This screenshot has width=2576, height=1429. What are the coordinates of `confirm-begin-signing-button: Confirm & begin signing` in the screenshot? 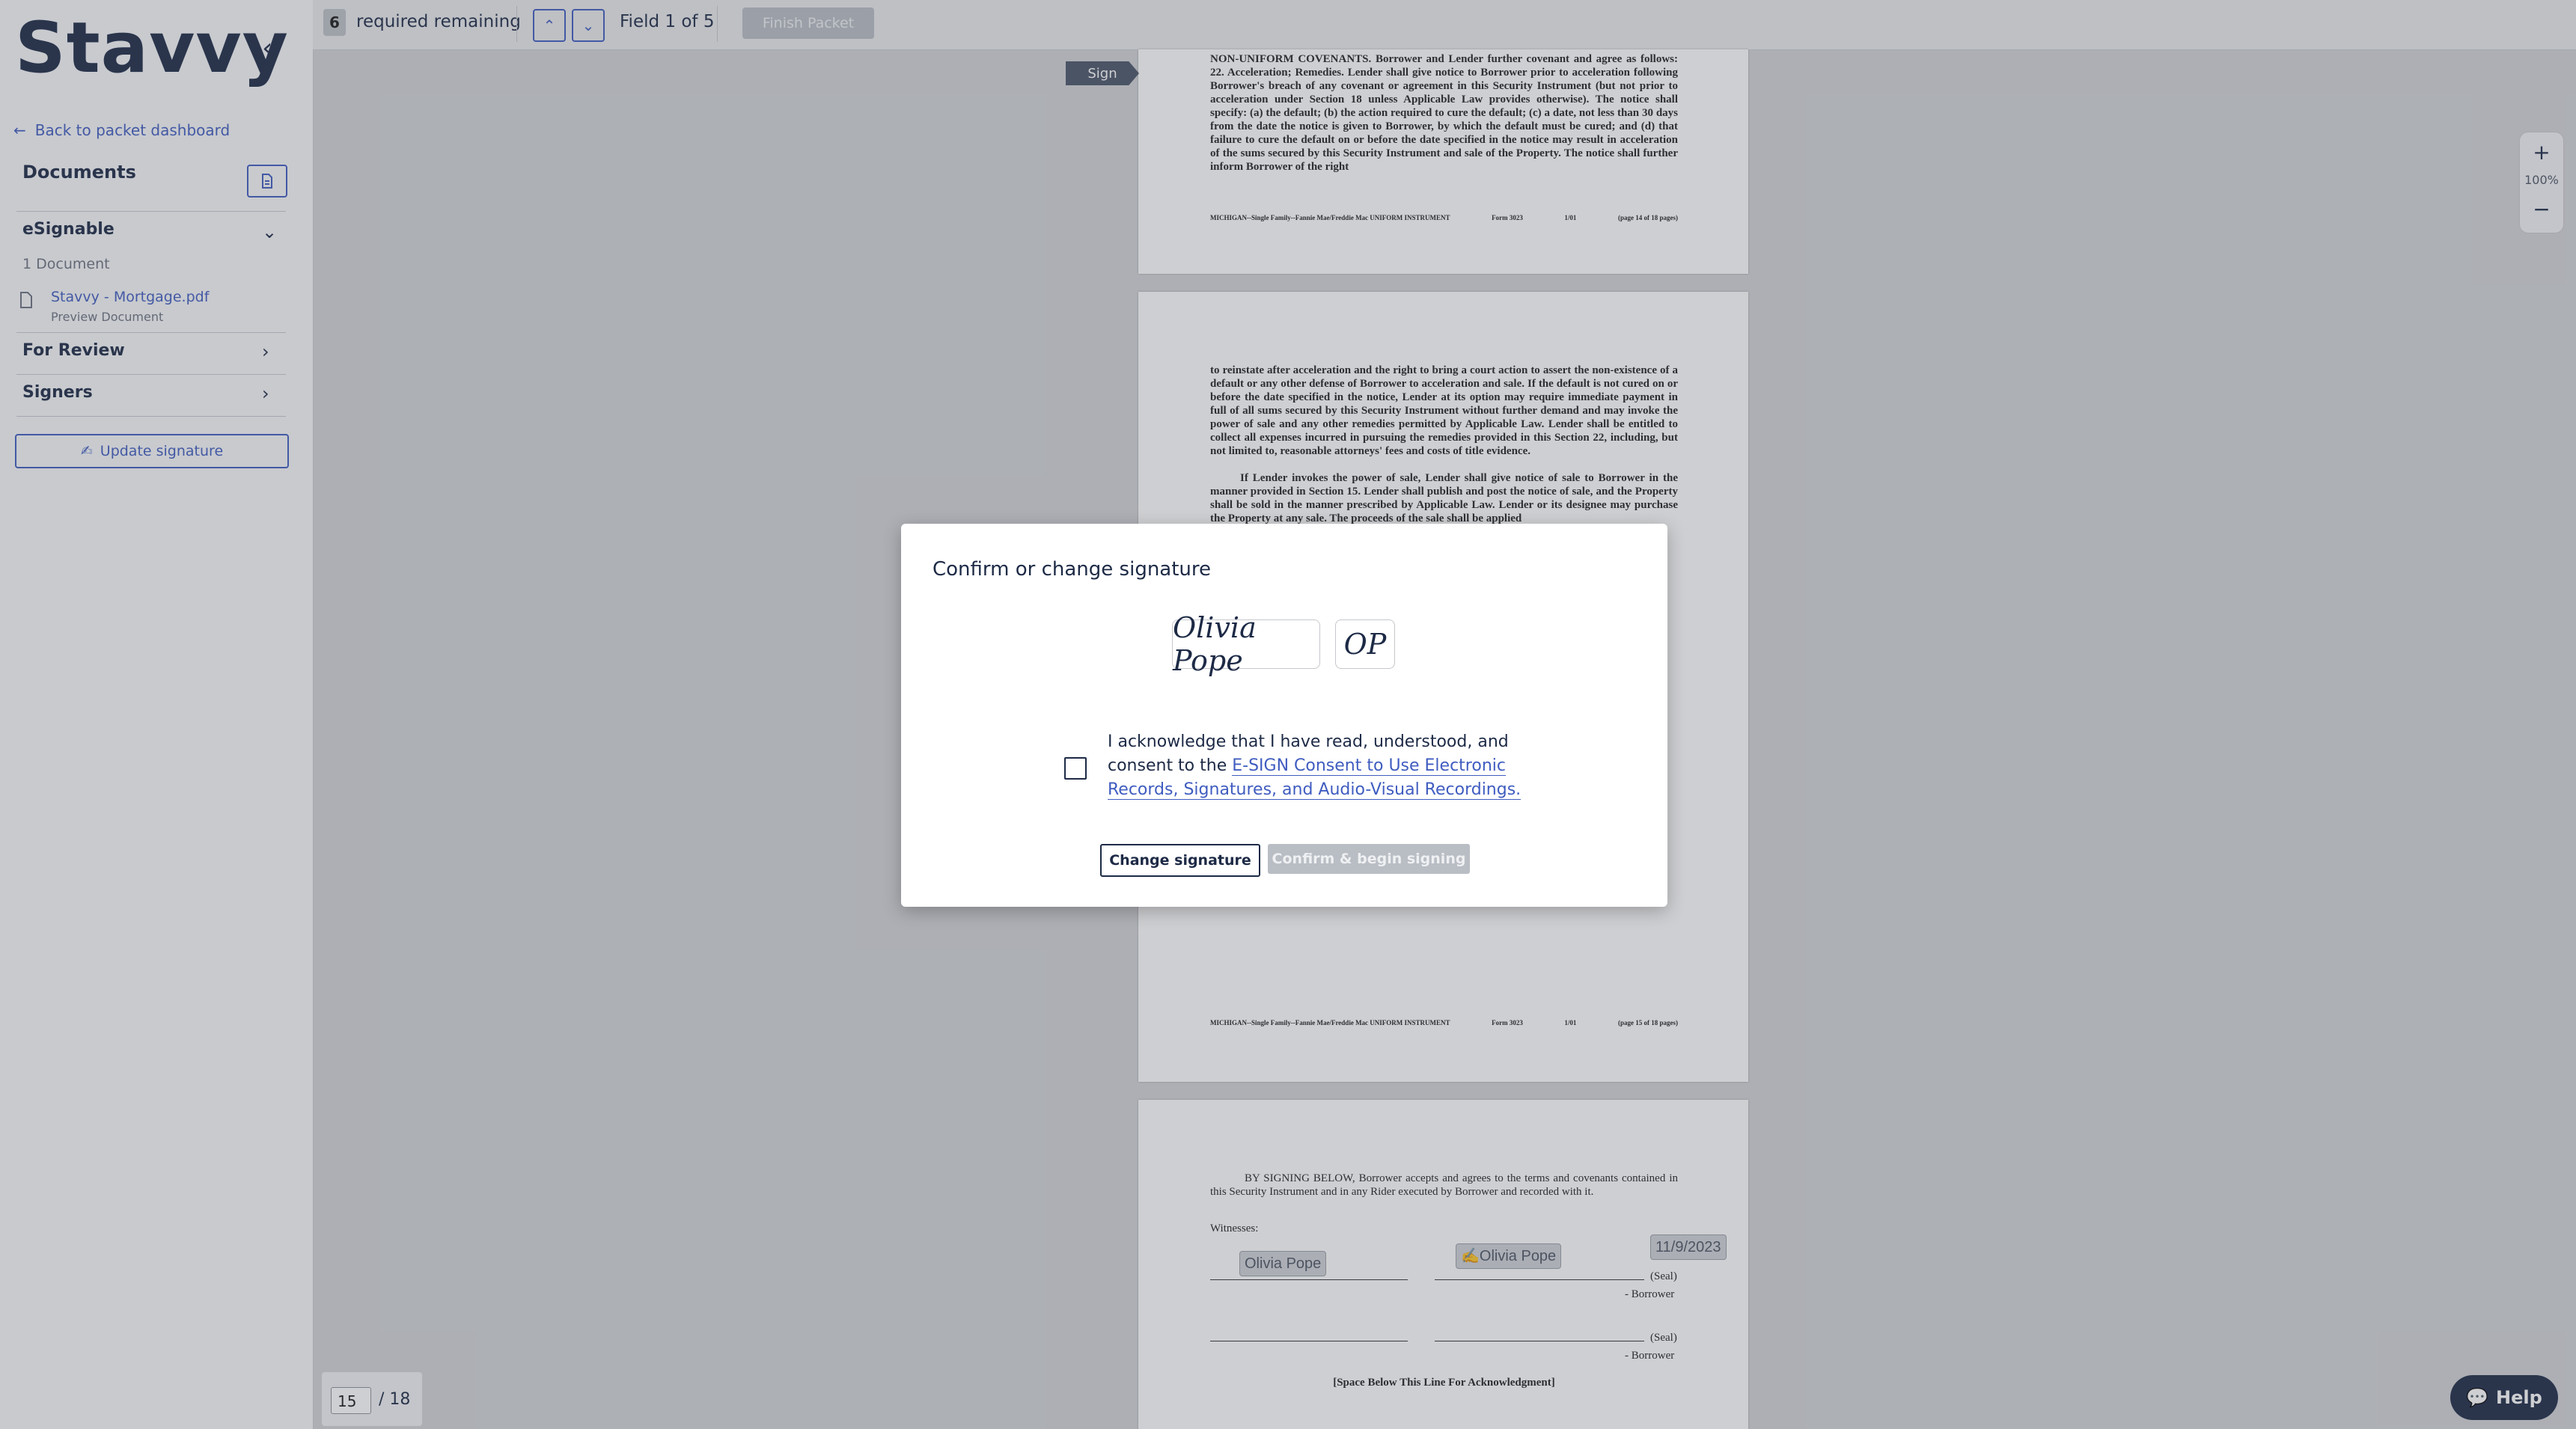 It's located at (1369, 859).